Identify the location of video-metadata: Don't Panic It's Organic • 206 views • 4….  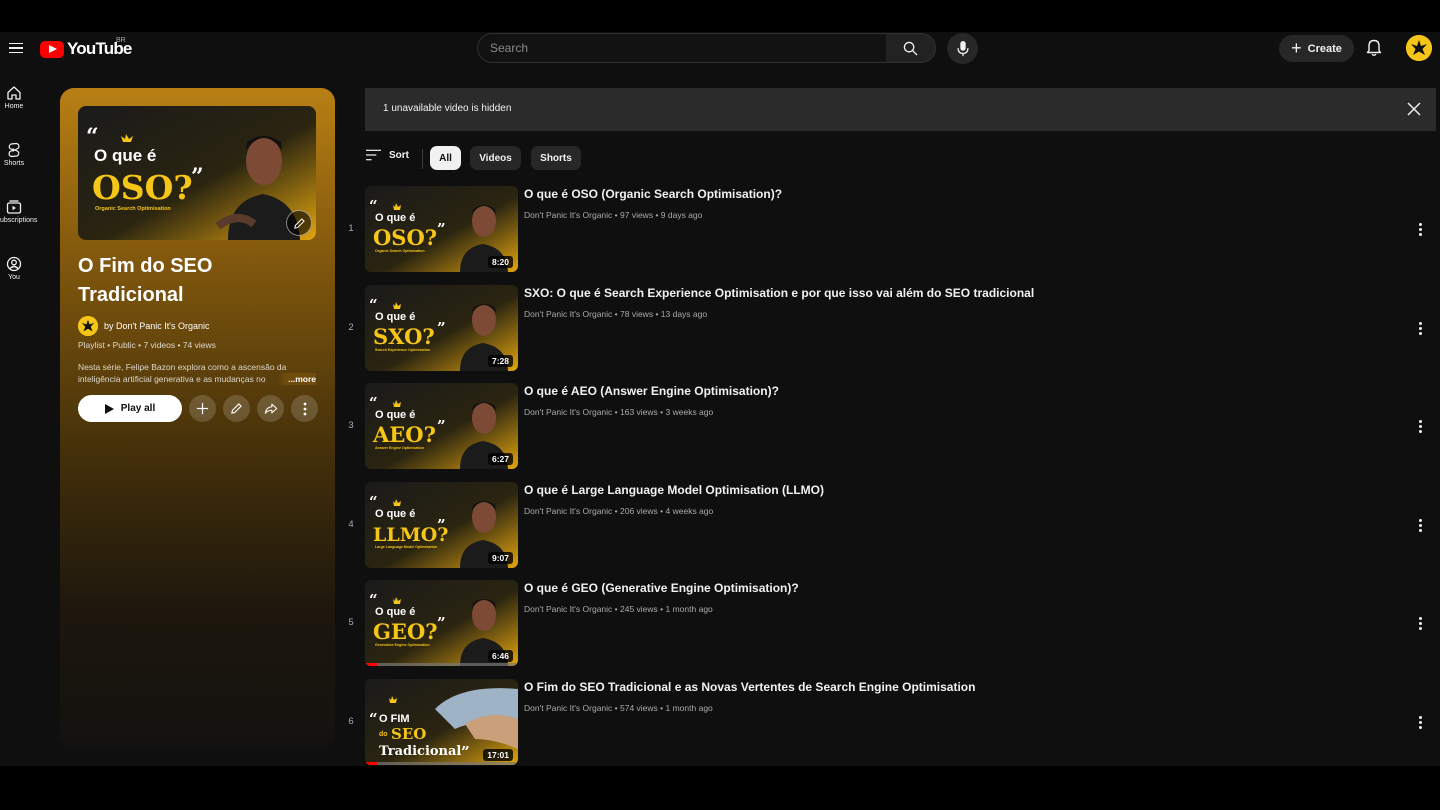
(618, 511).